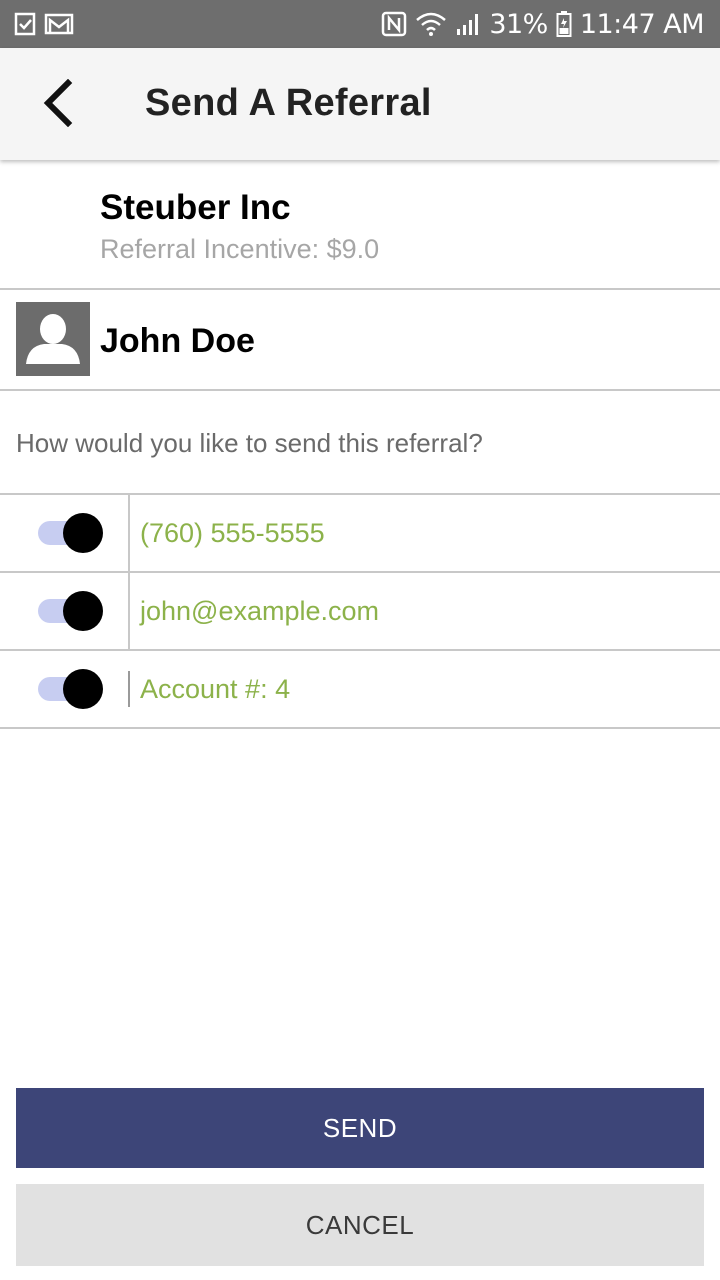  Describe the element at coordinates (360, 534) in the screenshot. I see `option-row-phone: (760) 555-5555` at that location.